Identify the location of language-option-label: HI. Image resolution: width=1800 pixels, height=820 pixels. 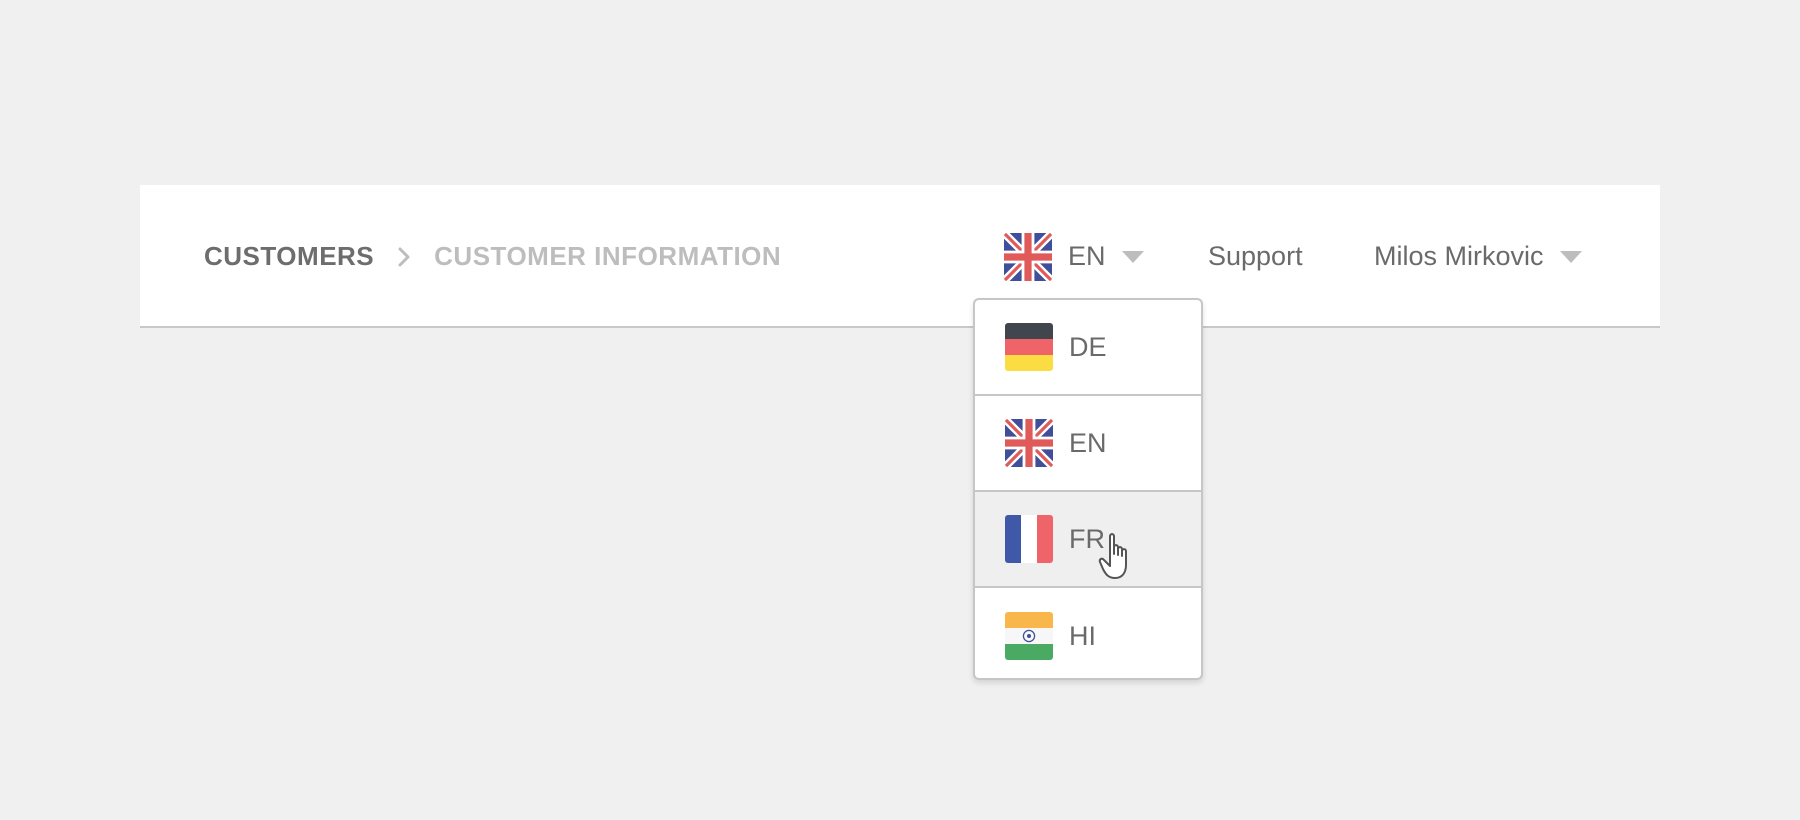
(1082, 635).